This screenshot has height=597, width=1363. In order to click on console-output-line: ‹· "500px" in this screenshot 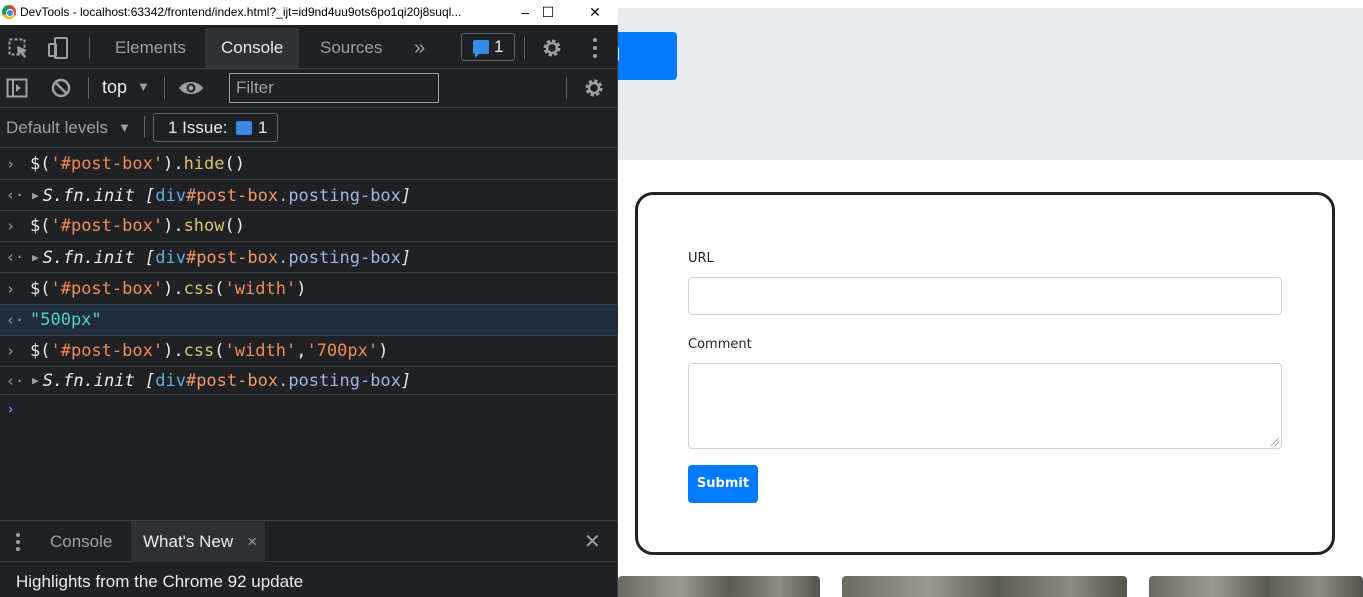, I will do `click(309, 320)`.